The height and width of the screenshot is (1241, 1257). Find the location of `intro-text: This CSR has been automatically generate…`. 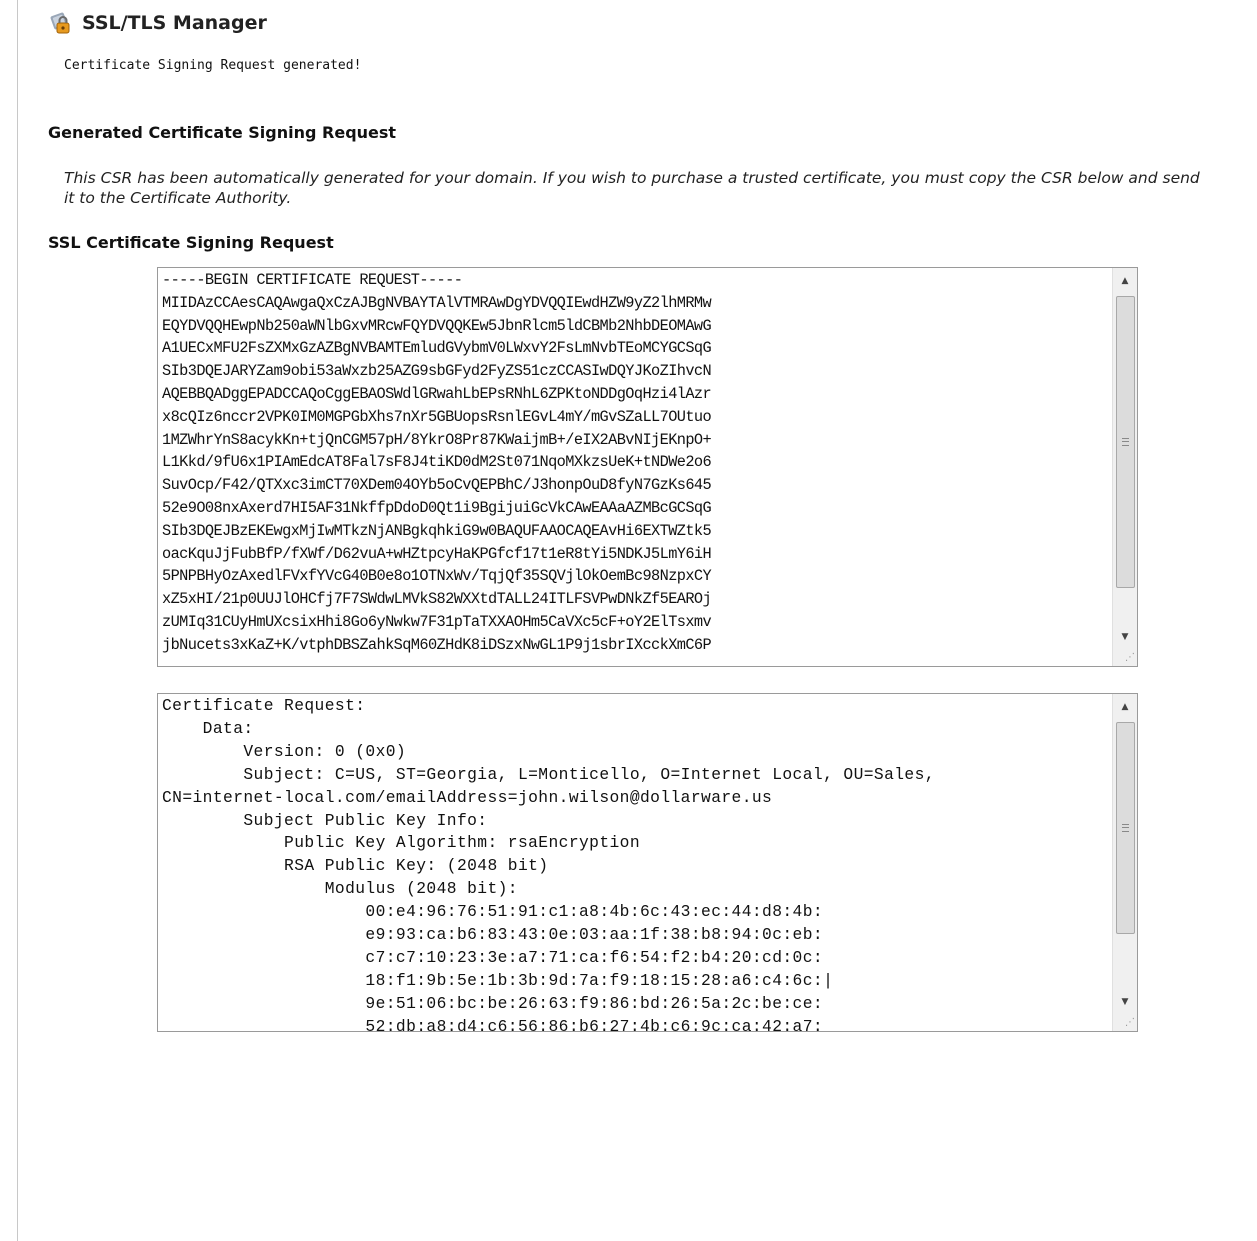

intro-text: This CSR has been automatically generate… is located at coordinates (632, 188).